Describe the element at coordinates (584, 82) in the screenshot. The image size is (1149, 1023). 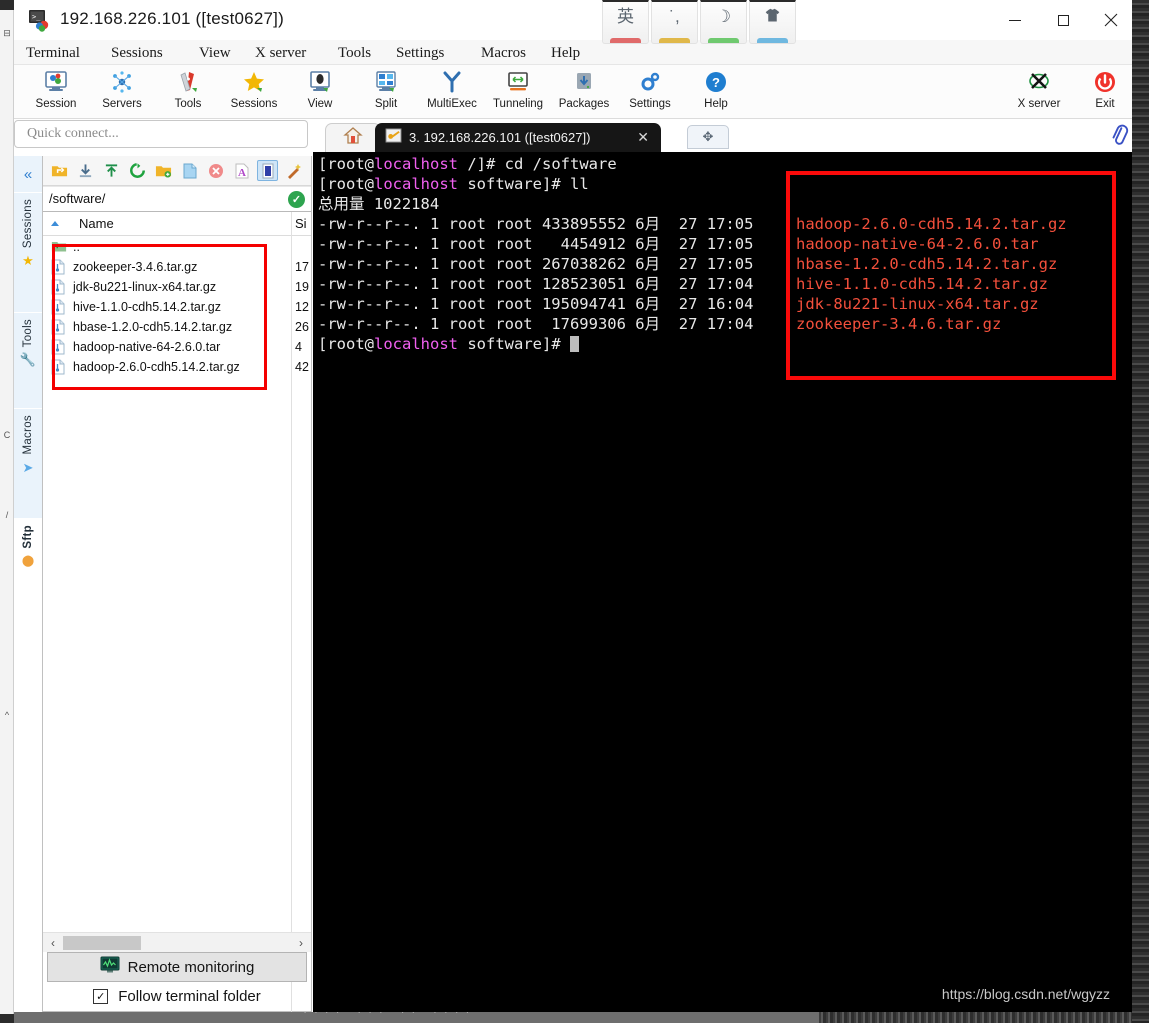
I see `packages-icon` at that location.